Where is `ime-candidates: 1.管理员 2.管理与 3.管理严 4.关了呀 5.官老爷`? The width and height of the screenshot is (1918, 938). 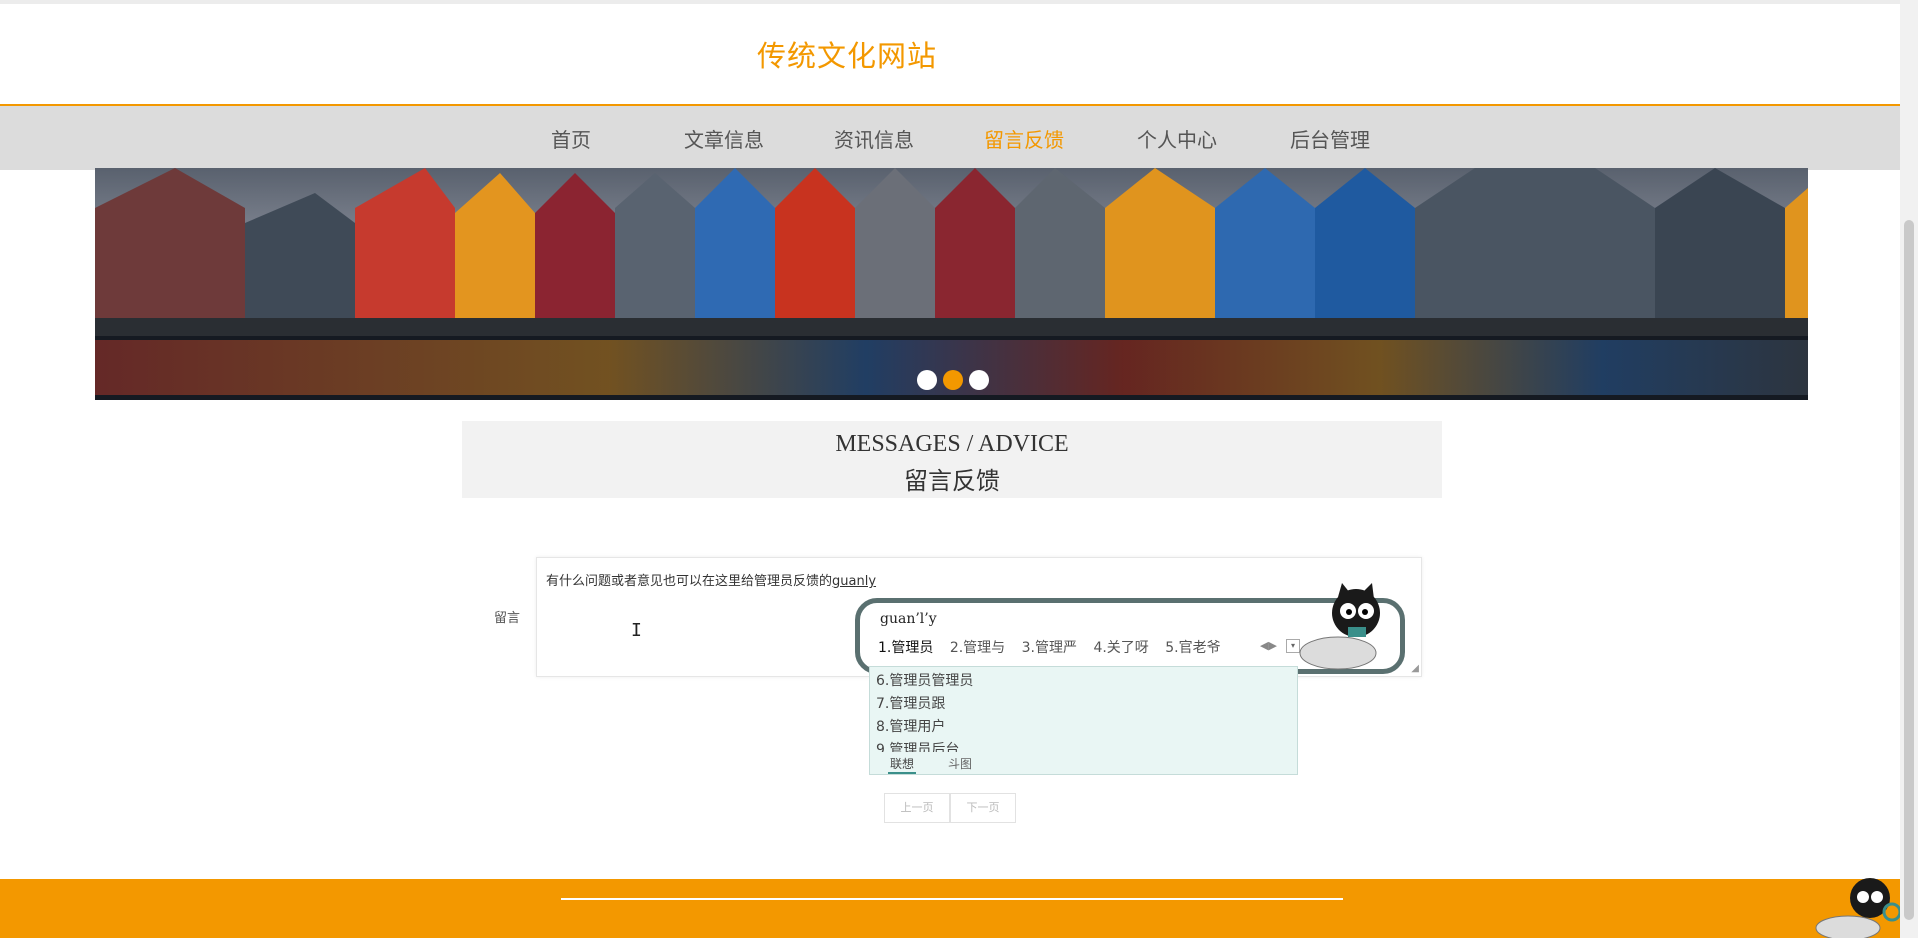
ime-candidates: 1.管理员 2.管理与 3.管理严 4.关了呀 5.官老爷 is located at coordinates (1055, 647).